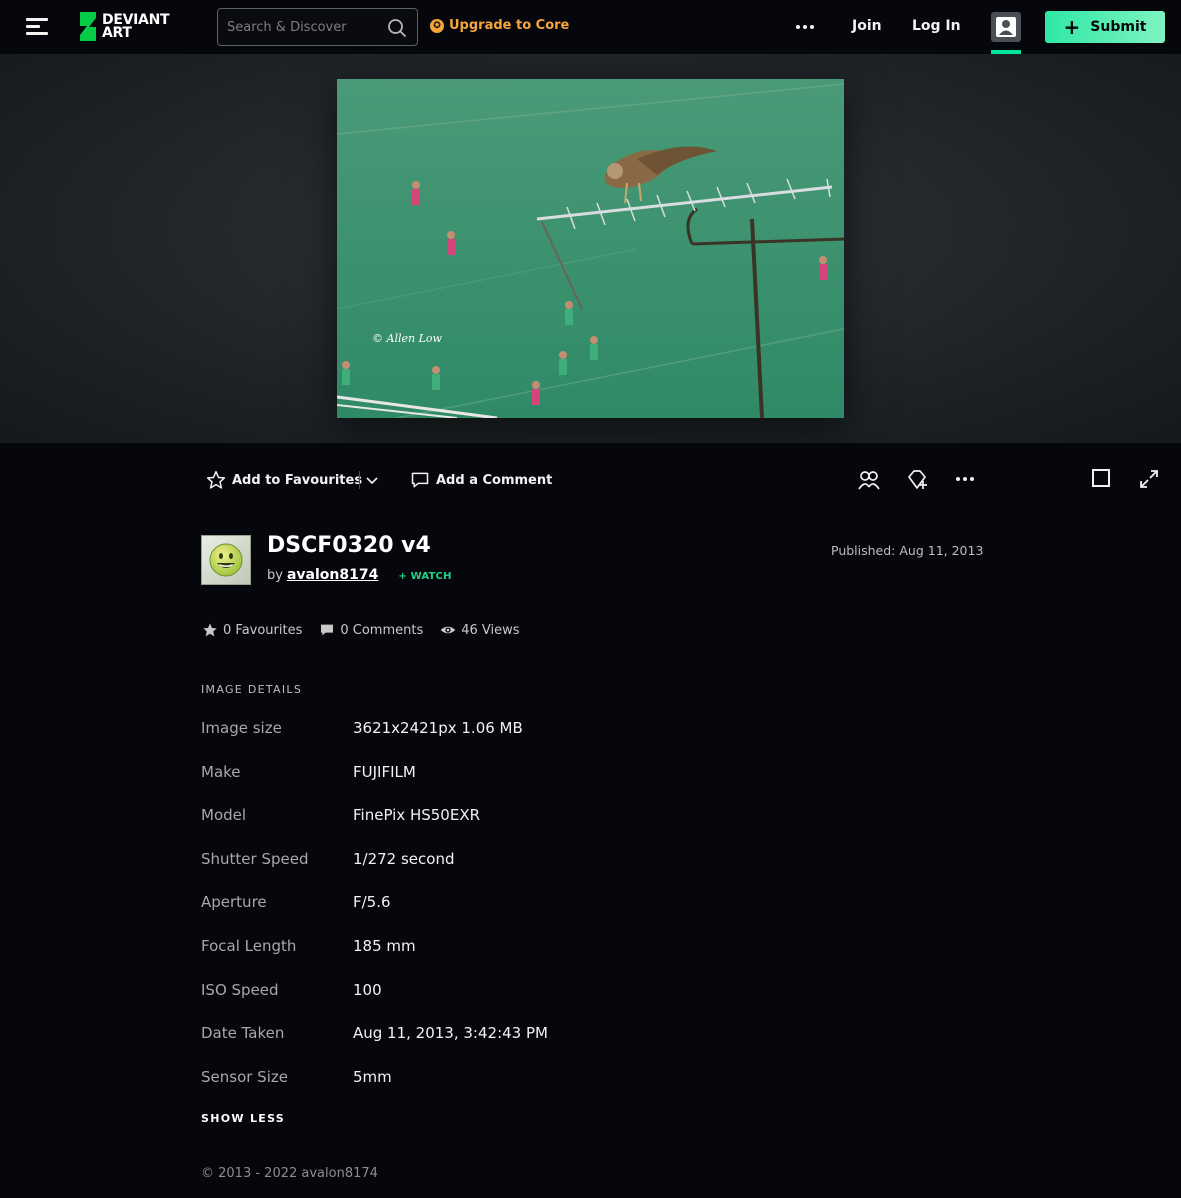  Describe the element at coordinates (224, 815) in the screenshot. I see `detail-label: Model` at that location.